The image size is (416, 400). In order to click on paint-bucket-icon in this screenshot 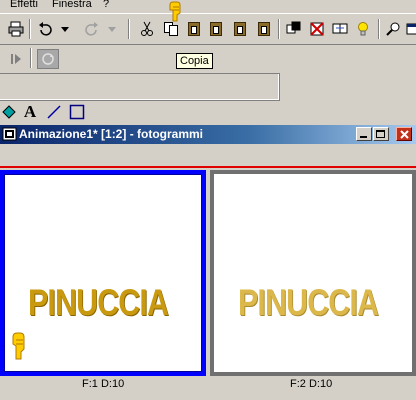, I will do `click(9, 112)`.